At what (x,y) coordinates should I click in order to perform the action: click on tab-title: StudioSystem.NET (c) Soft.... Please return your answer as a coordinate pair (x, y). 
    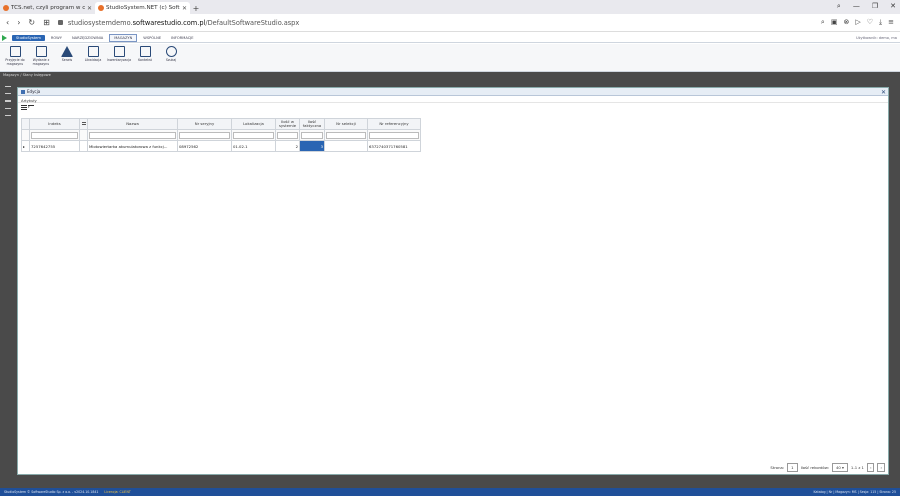
    Looking at the image, I should click on (143, 8).